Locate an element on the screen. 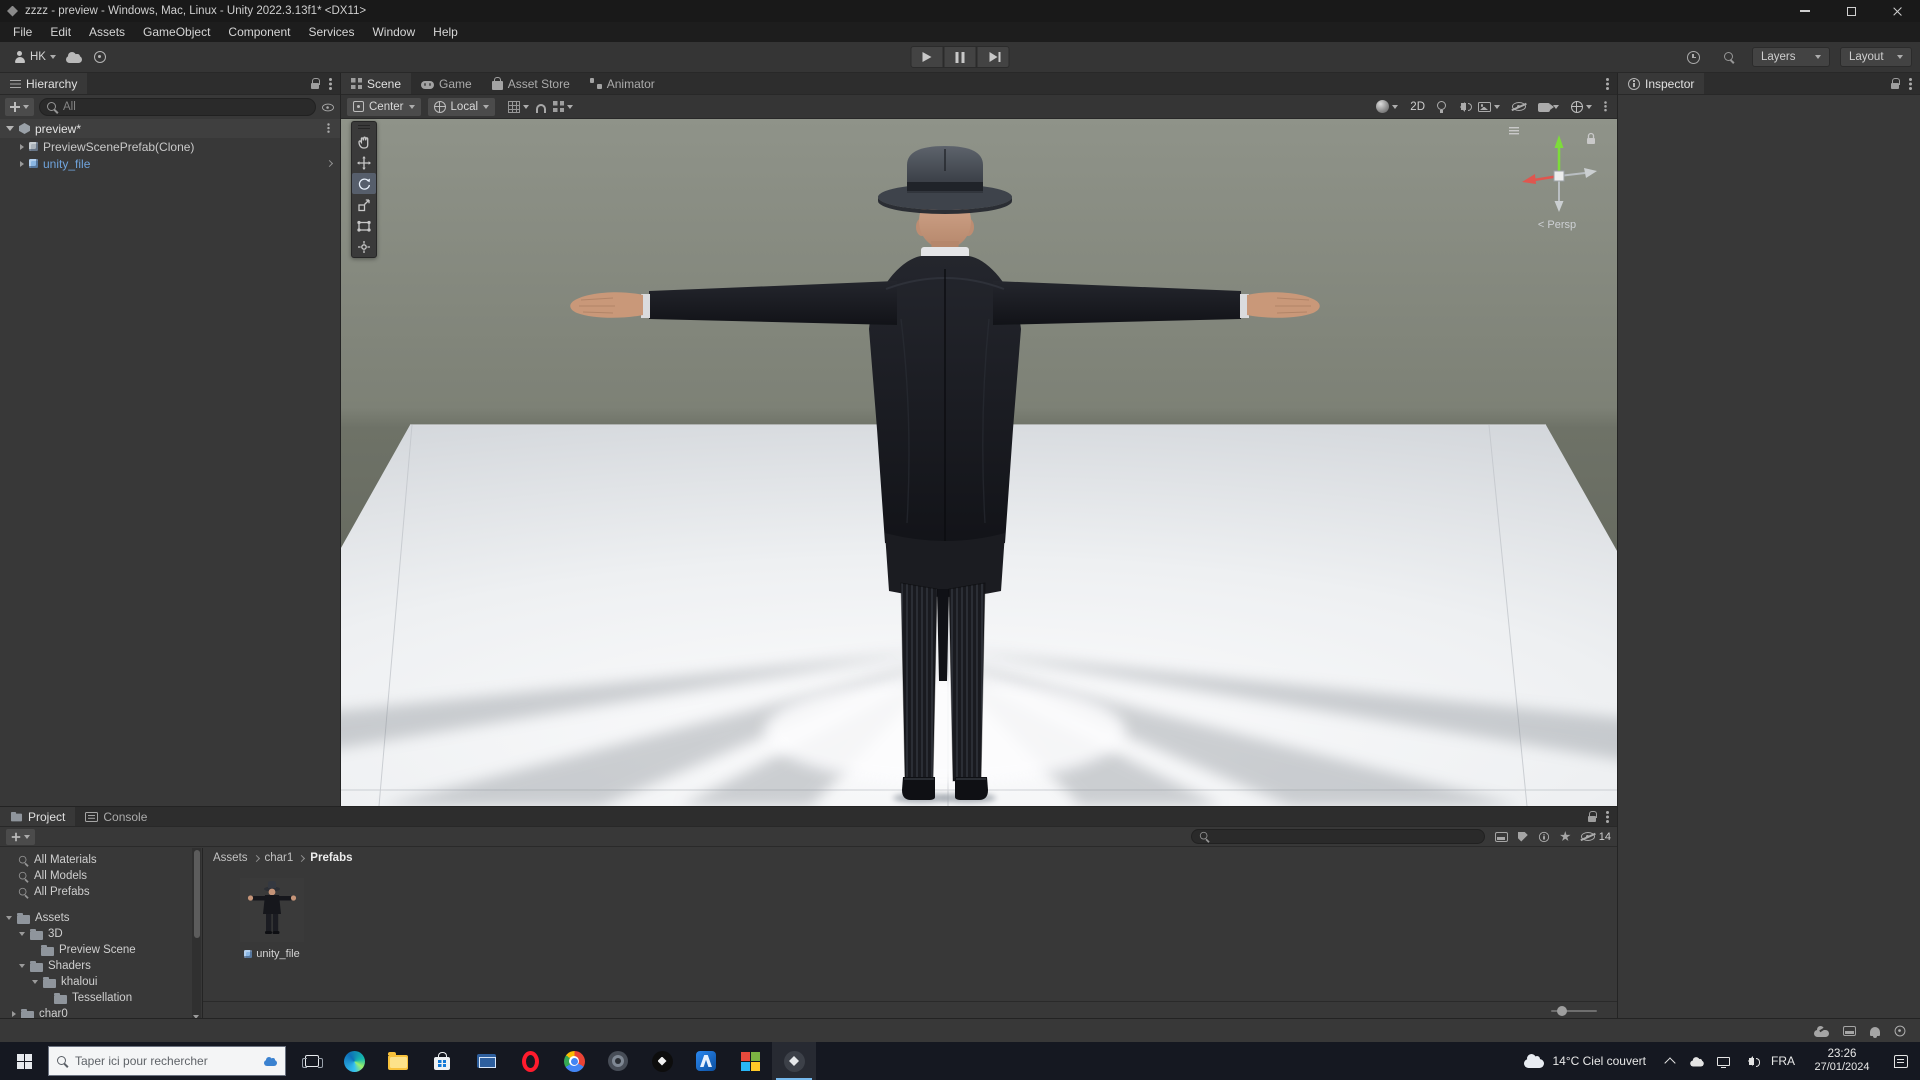 The width and height of the screenshot is (1920, 1080). tab-scene: Scene is located at coordinates (376, 83).